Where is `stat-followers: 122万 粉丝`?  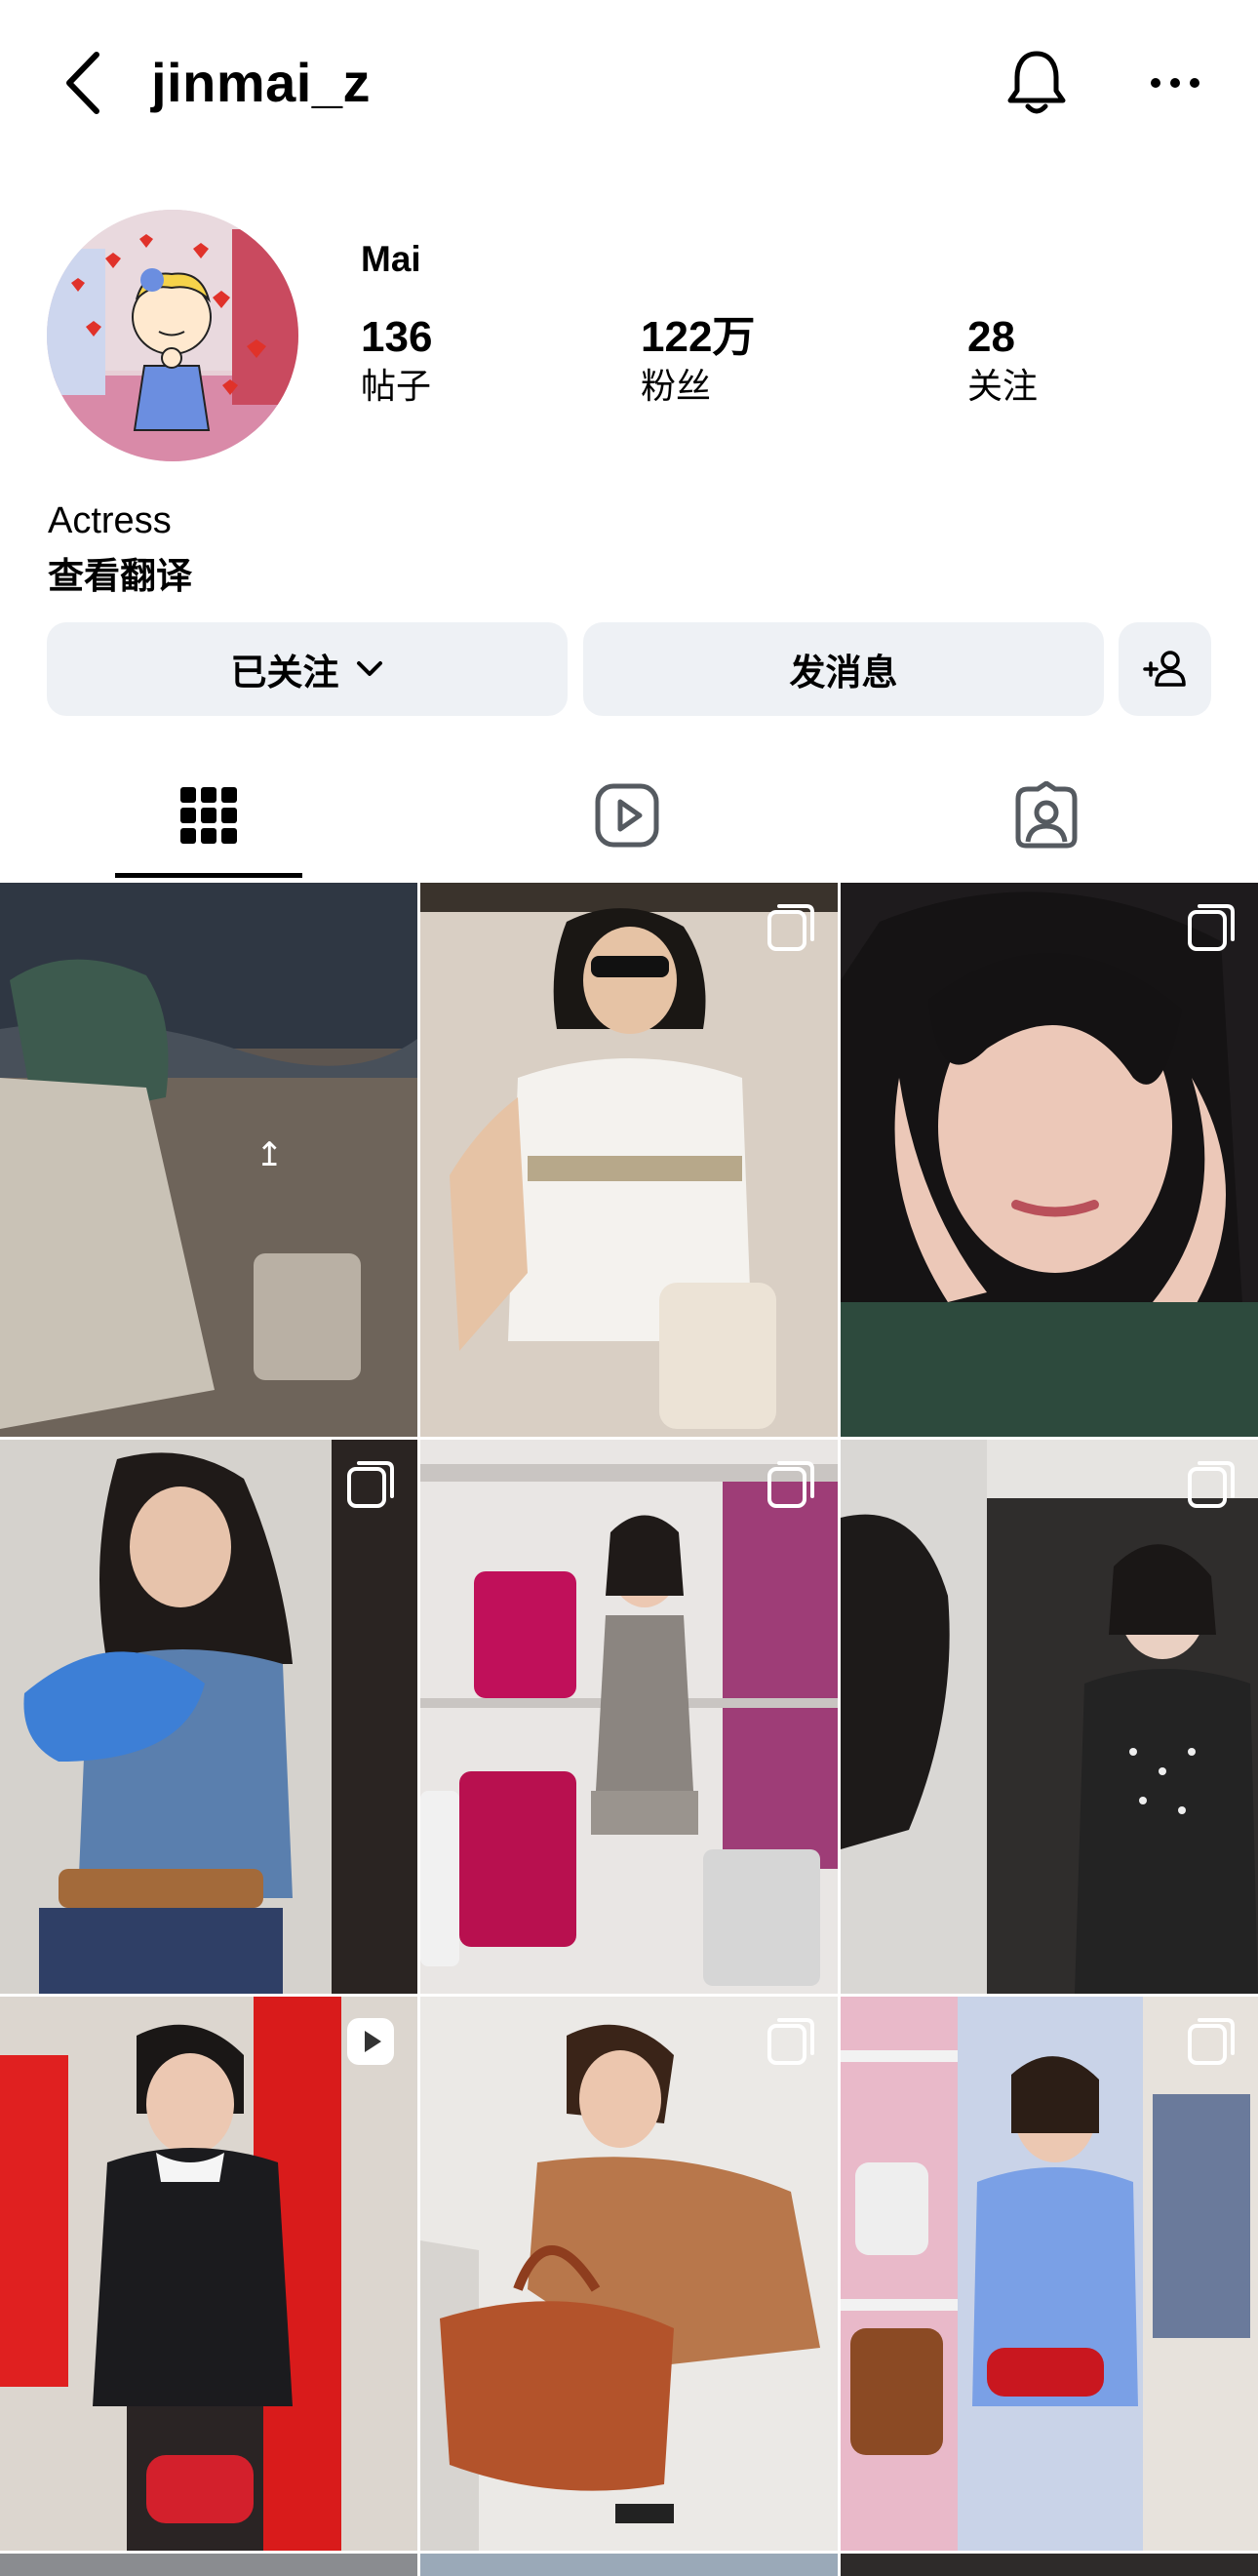 stat-followers: 122万 粉丝 is located at coordinates (698, 360).